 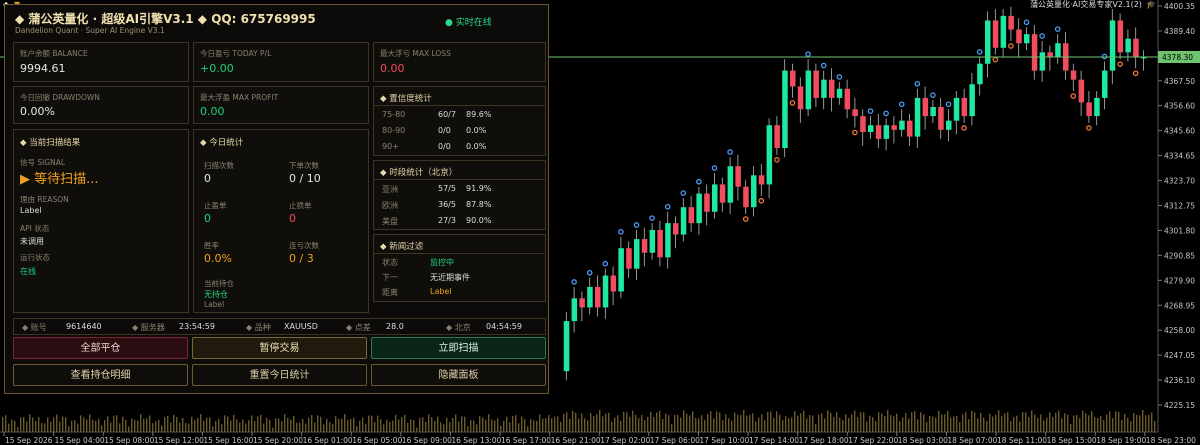 I want to click on drawdown-value: 0.00%, so click(x=37, y=111).